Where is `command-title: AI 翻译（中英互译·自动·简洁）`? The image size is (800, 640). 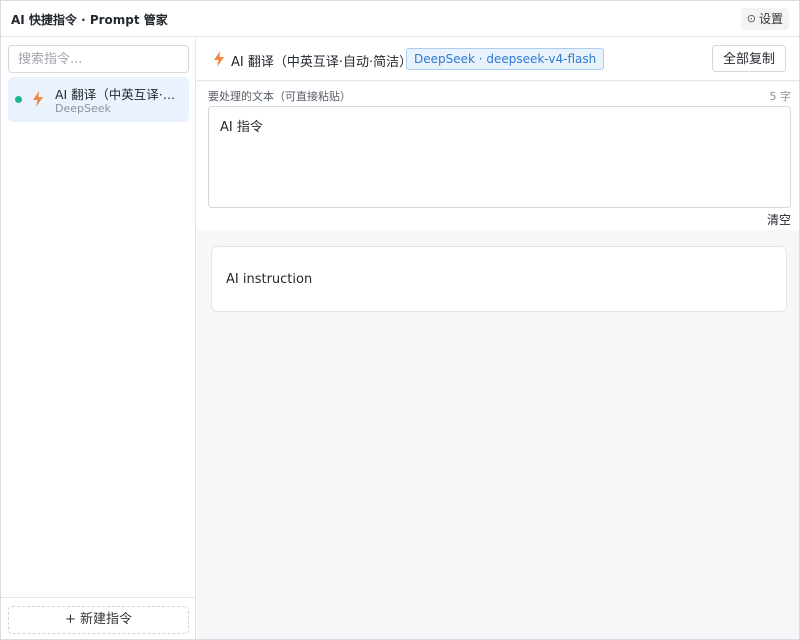
command-title: AI 翻译（中英互译·自动·简洁） is located at coordinates (322, 62).